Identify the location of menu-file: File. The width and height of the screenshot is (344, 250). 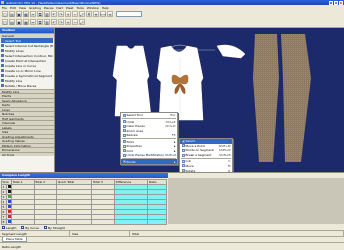
(4, 8).